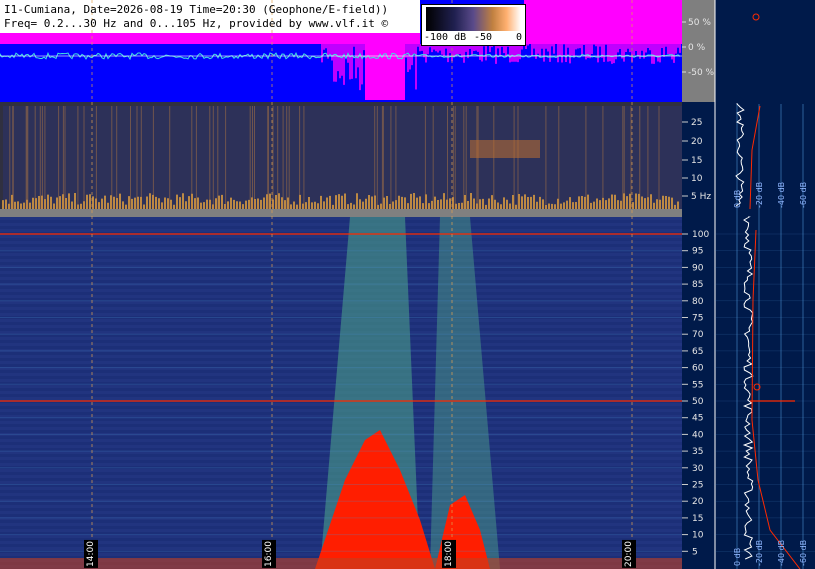  I want to click on main-tick-label: 20, so click(698, 502).